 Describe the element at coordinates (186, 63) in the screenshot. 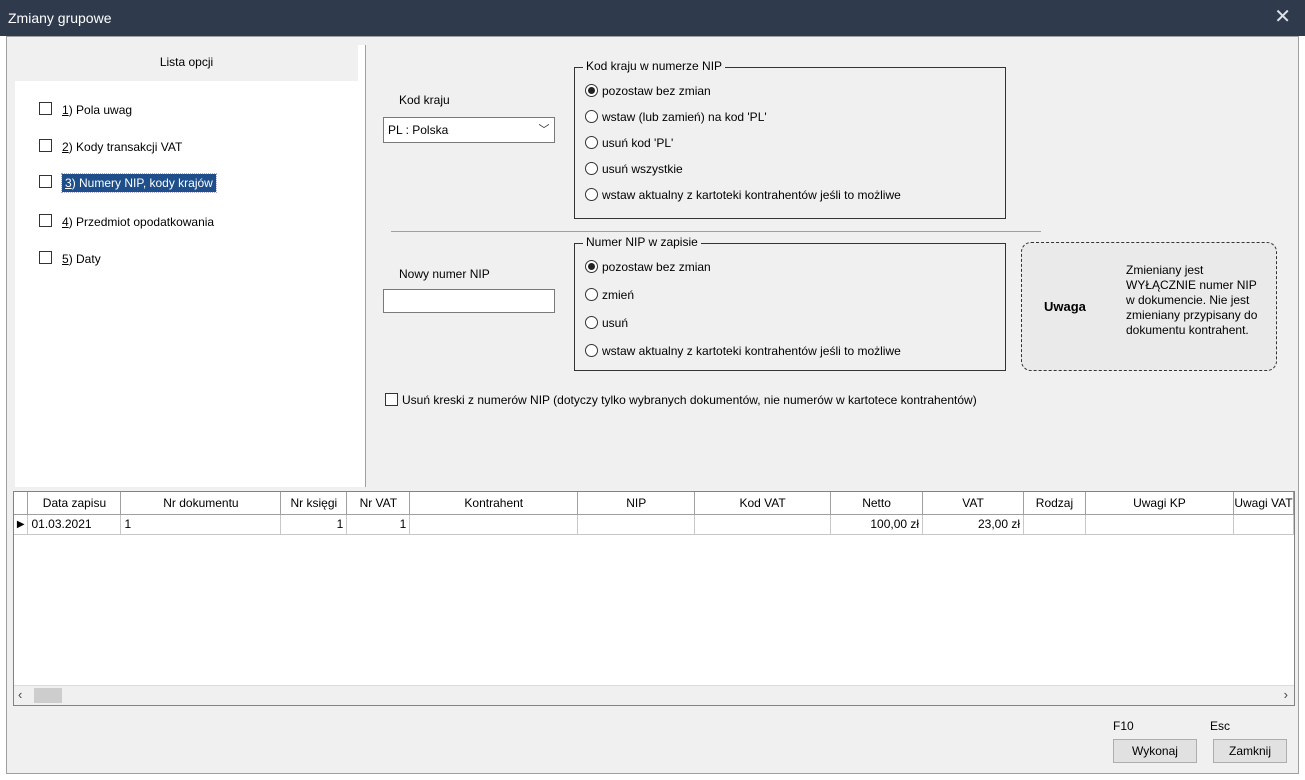

I see `options-header: Lista opcji` at that location.